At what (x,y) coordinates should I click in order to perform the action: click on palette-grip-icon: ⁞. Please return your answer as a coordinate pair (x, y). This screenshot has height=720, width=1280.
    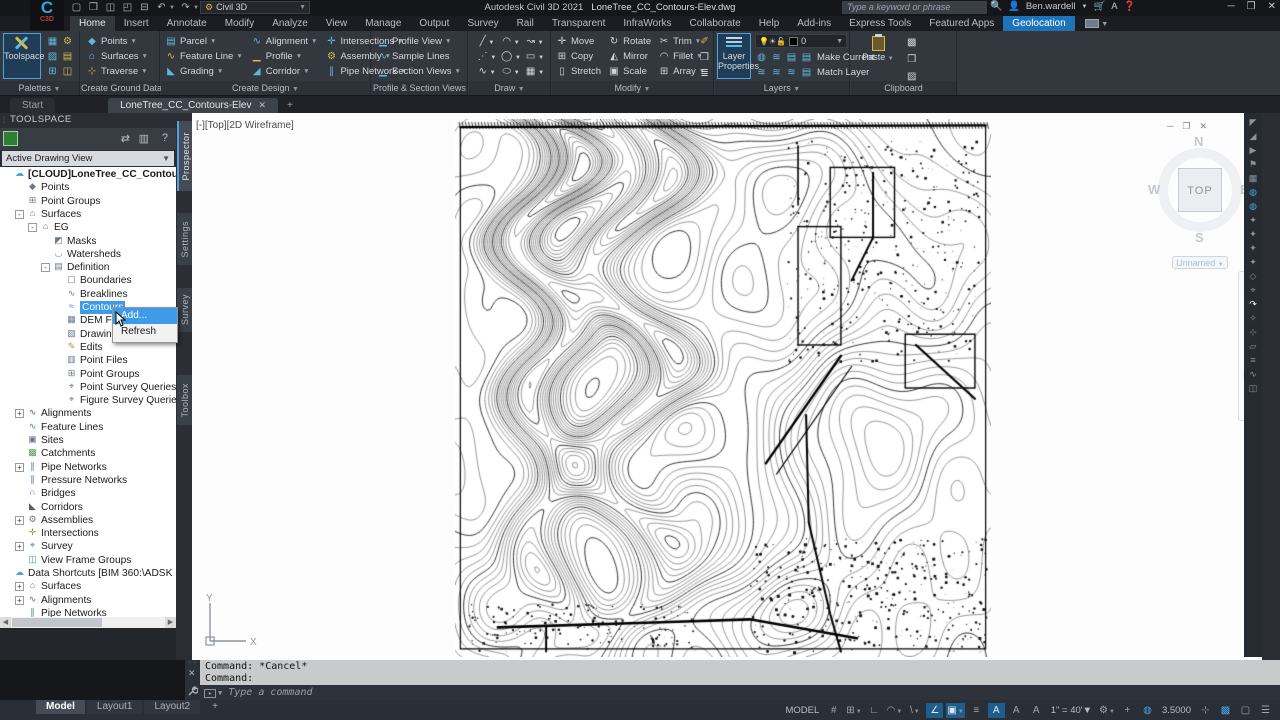
    Looking at the image, I should click on (4, 121).